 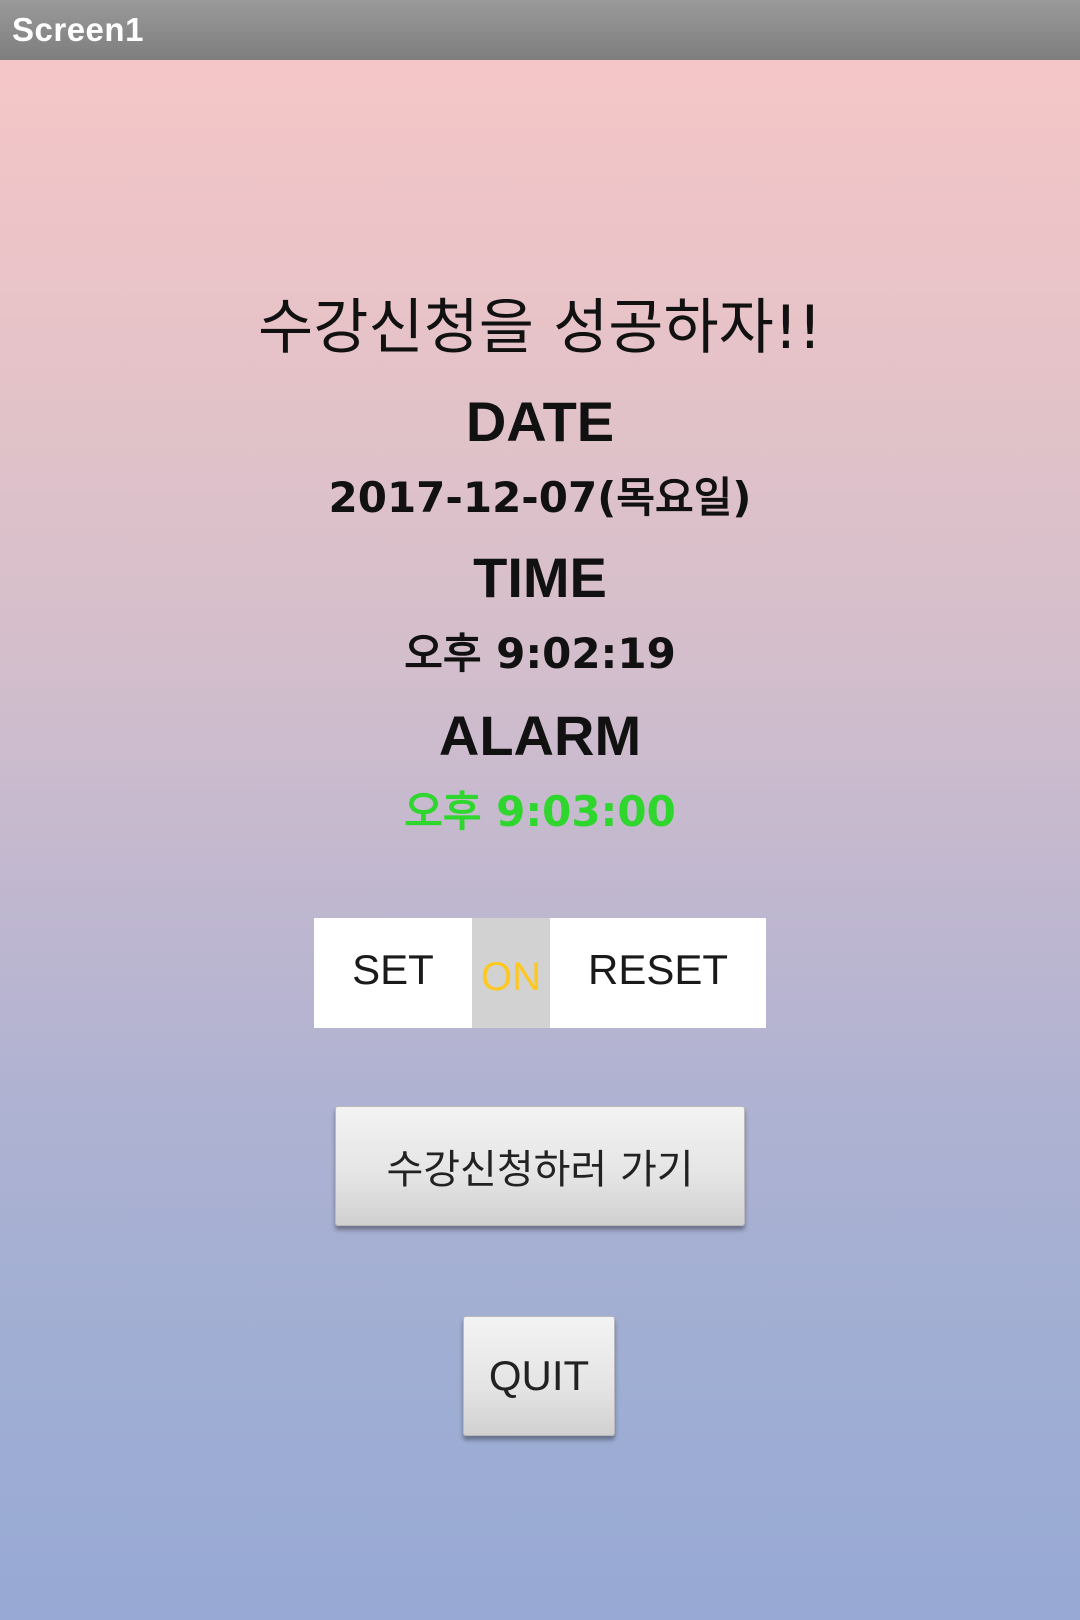 What do you see at coordinates (540, 421) in the screenshot?
I see `date-label: DATE` at bounding box center [540, 421].